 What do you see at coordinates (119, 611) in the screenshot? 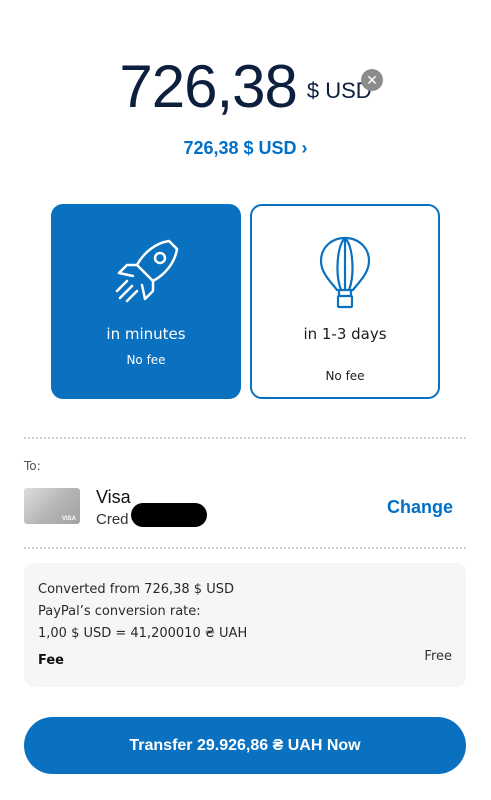
I see `conversion-rate-label: PayPal’s conversion rate:` at bounding box center [119, 611].